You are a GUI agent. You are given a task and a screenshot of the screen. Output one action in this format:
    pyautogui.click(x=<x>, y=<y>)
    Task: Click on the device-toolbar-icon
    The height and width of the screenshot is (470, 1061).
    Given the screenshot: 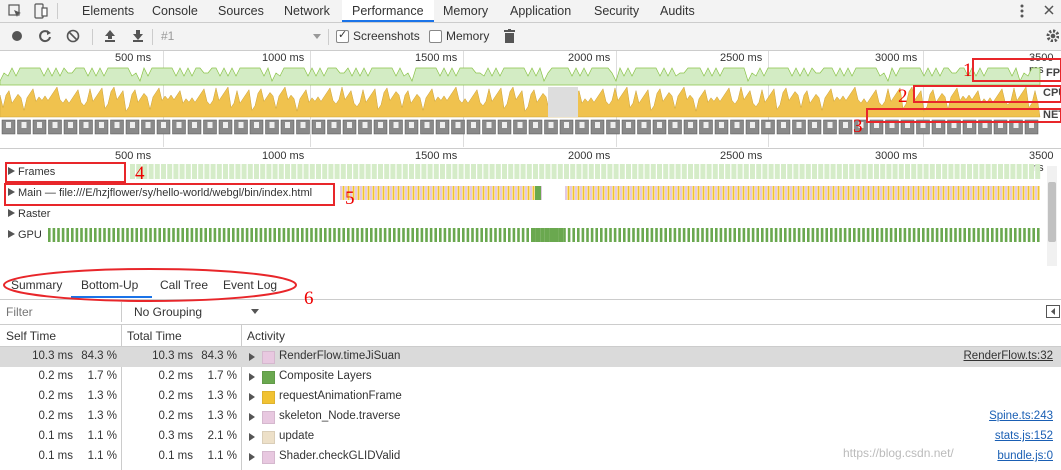 What is the action you would take?
    pyautogui.click(x=41, y=11)
    